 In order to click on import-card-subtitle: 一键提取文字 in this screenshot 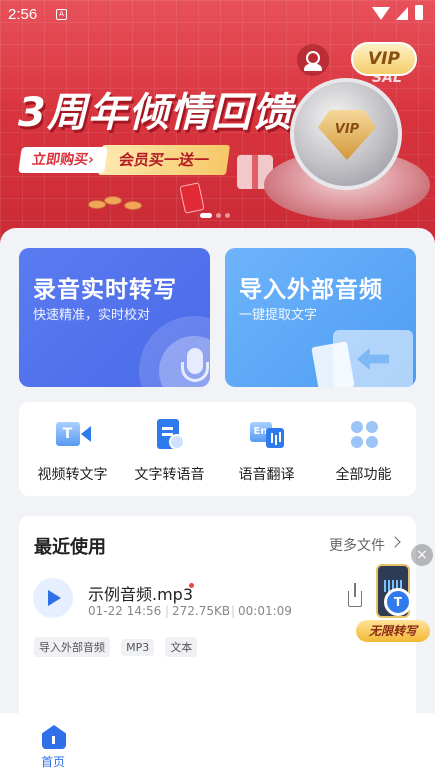, I will do `click(278, 315)`.